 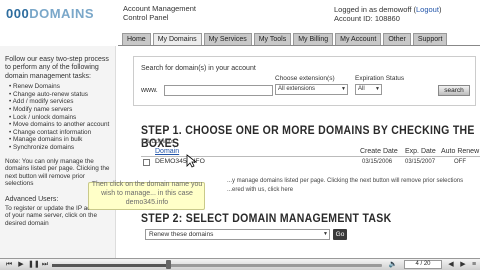 I want to click on mouse-pointer-icon, so click(x=191, y=161).